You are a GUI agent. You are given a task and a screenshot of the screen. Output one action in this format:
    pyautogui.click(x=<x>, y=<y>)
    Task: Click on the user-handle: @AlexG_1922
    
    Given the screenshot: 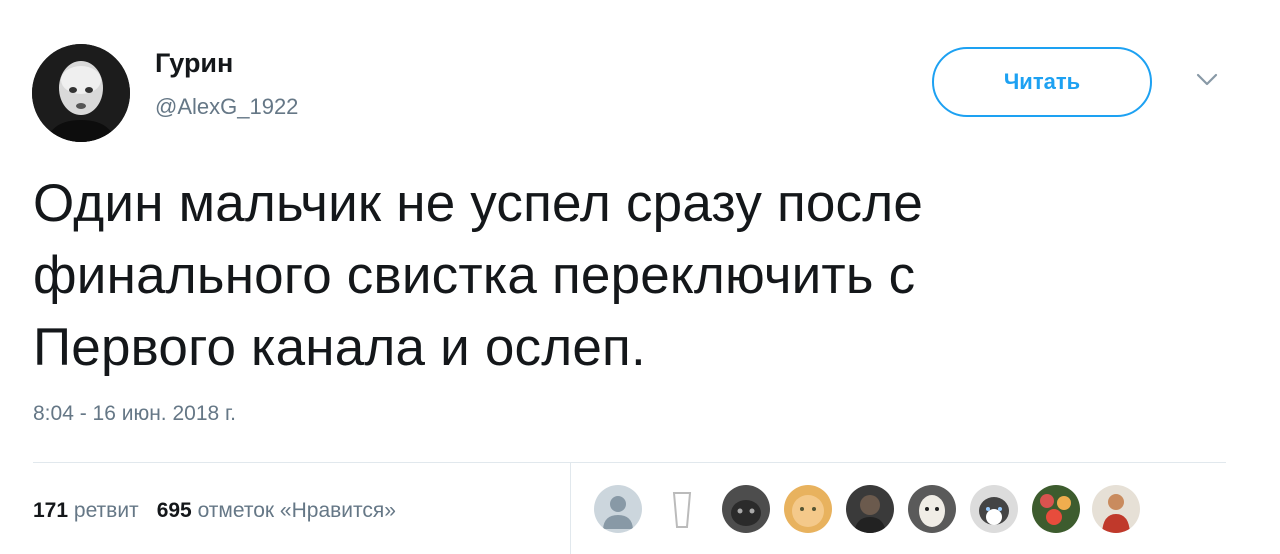 What is the action you would take?
    pyautogui.click(x=226, y=107)
    